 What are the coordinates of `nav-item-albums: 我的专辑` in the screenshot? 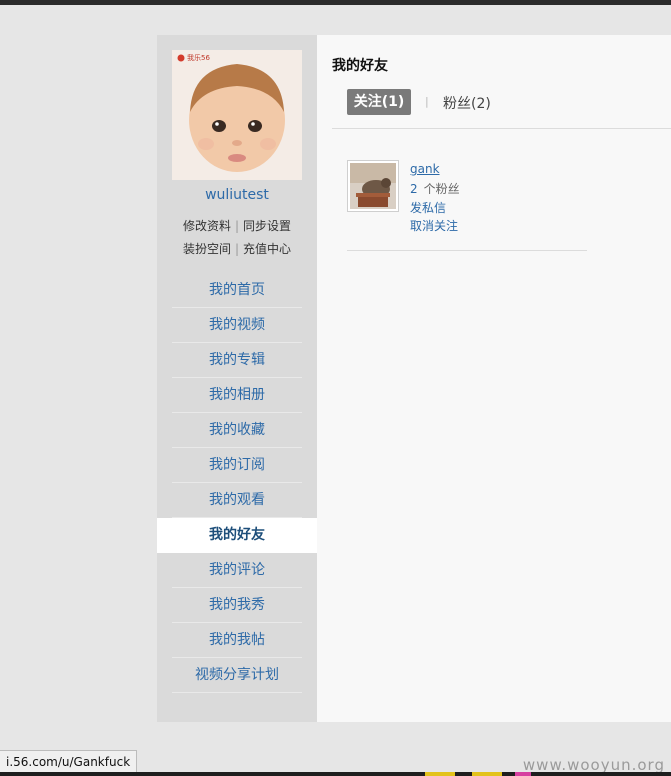 It's located at (237, 360).